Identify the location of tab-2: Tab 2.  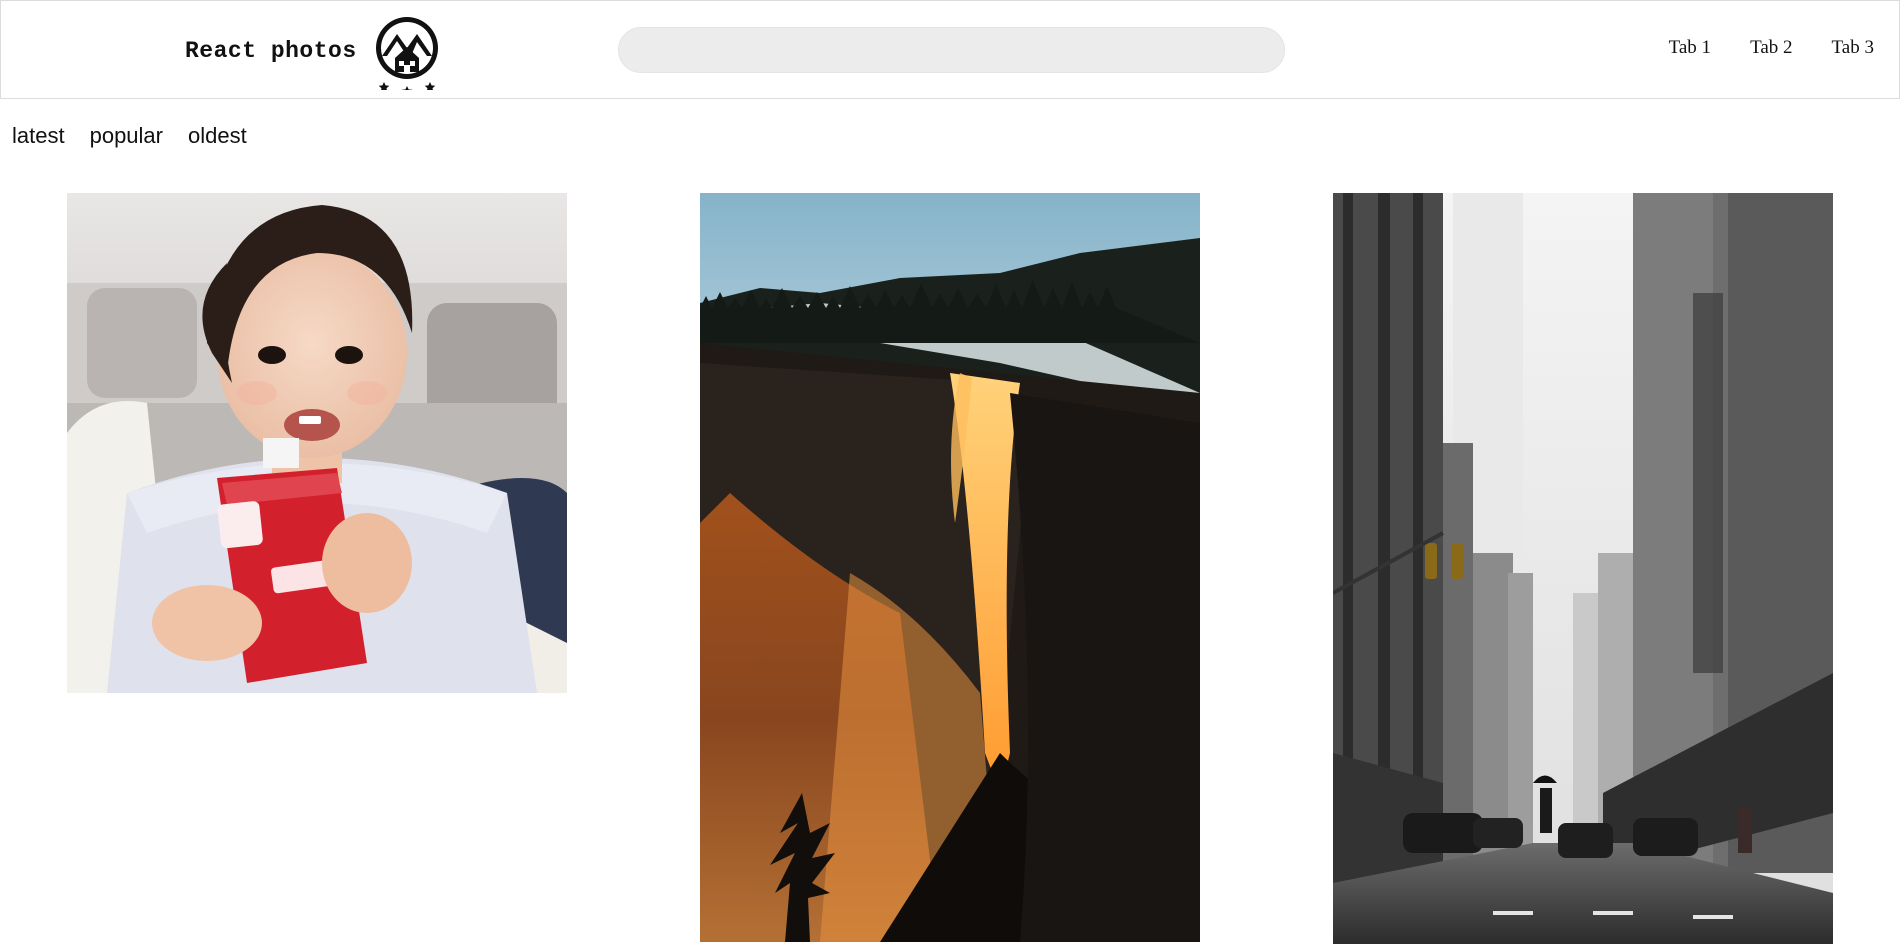
(1771, 48).